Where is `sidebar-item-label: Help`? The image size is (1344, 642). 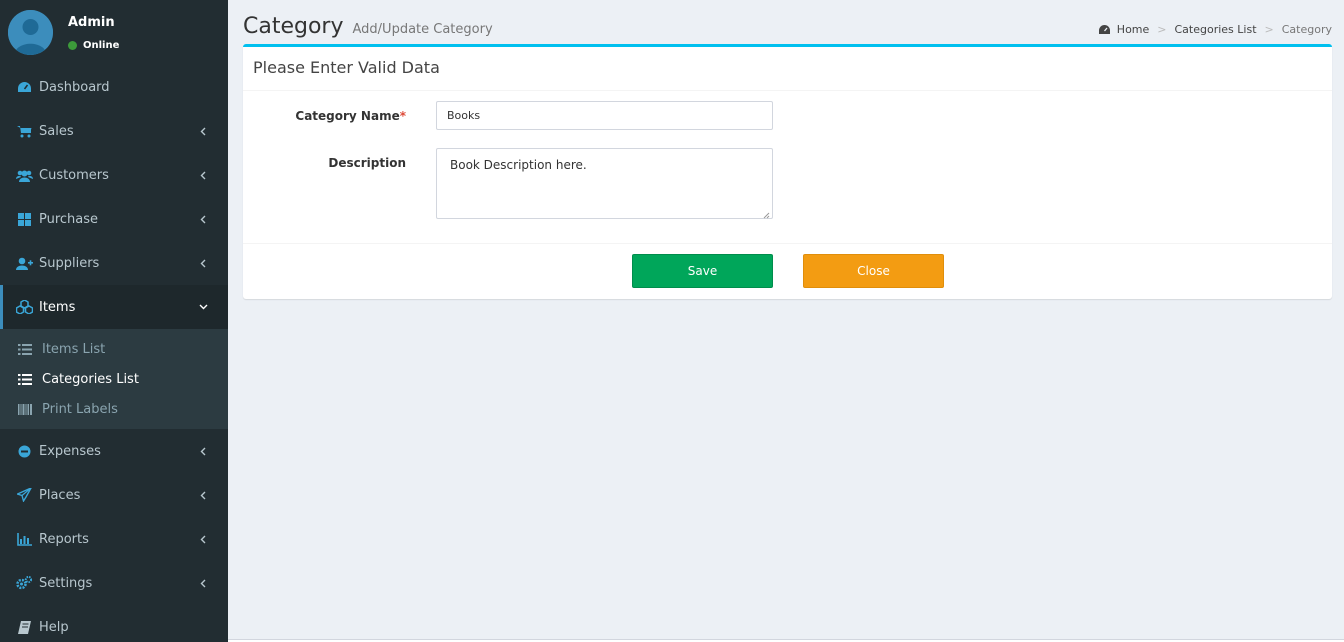 sidebar-item-label: Help is located at coordinates (54, 627).